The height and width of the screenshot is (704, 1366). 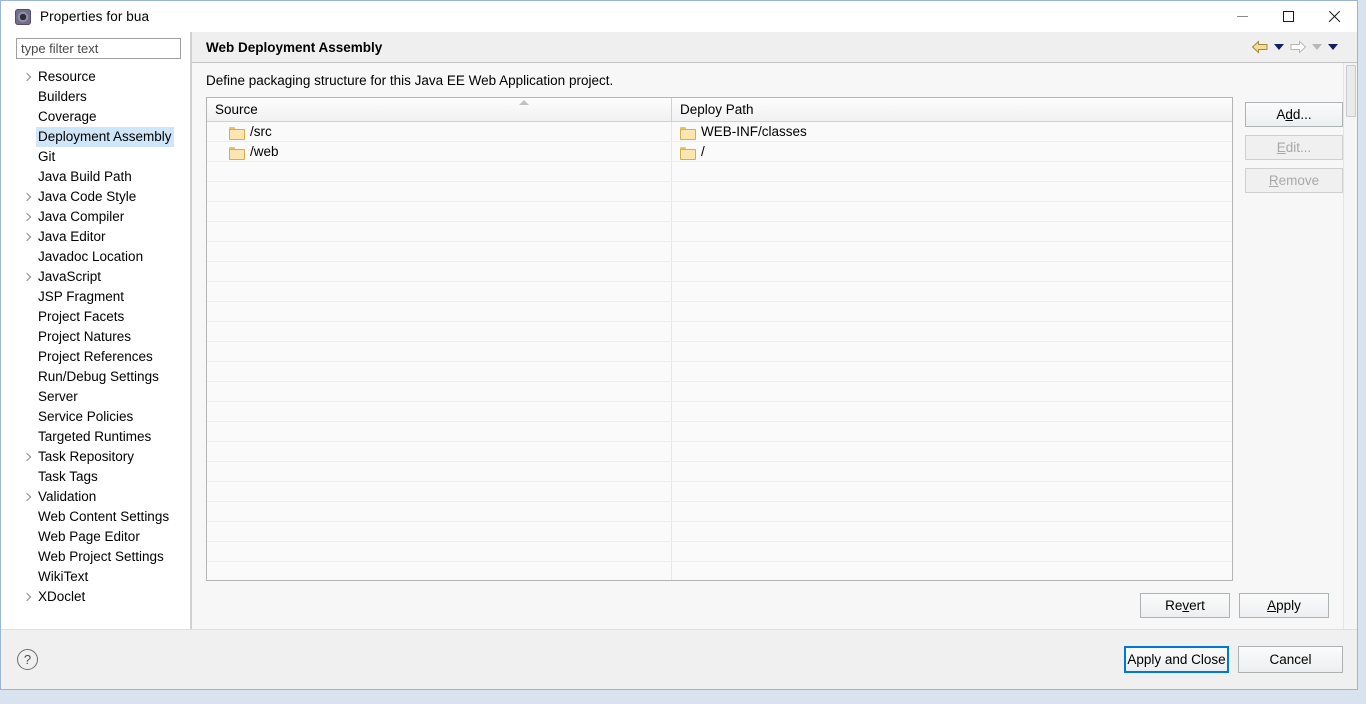 I want to click on table-row: /web /, so click(x=719, y=152).